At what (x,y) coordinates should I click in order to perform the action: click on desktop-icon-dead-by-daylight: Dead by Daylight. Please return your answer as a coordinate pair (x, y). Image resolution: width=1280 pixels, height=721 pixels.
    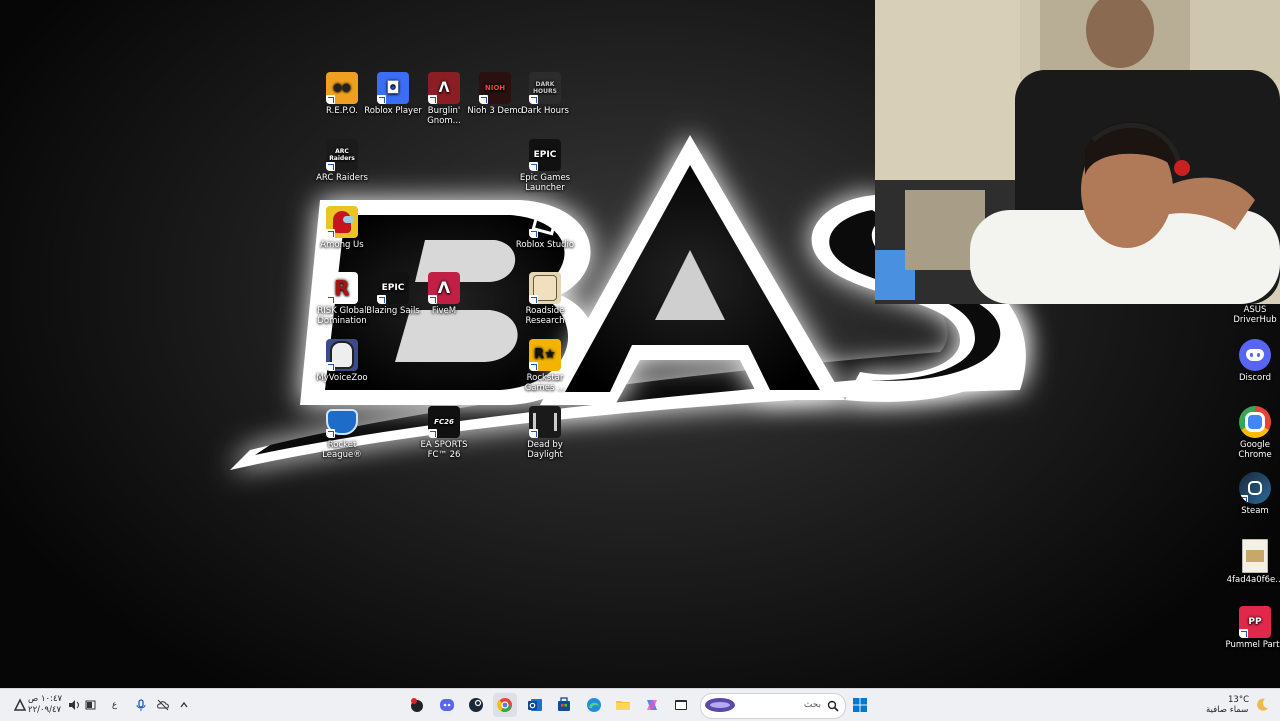
    Looking at the image, I should click on (545, 433).